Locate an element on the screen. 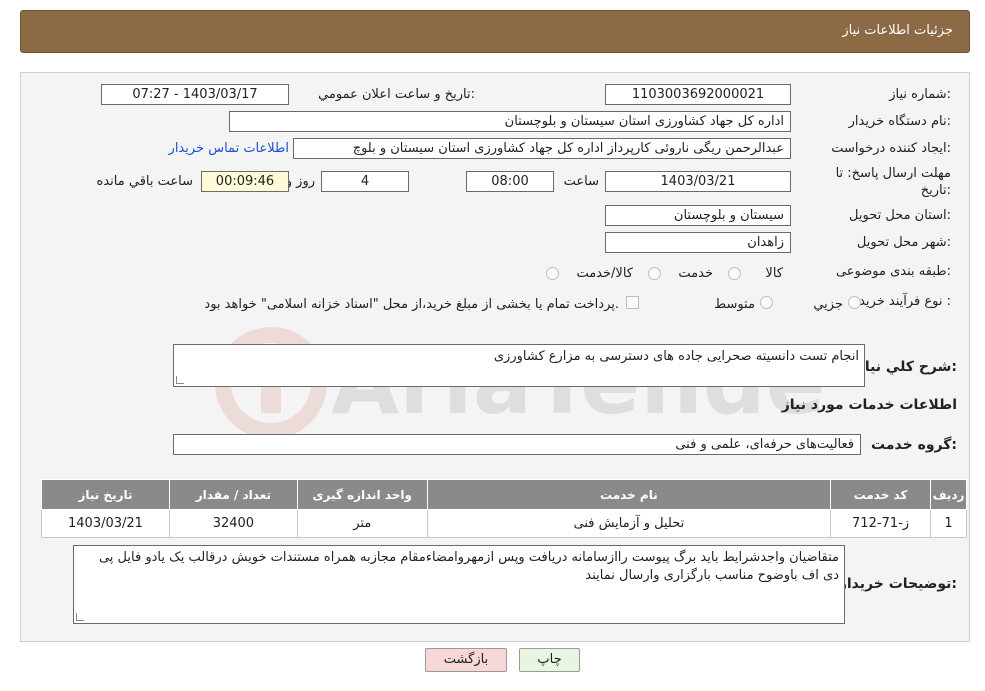 The width and height of the screenshot is (985, 691). remaining-days-field: 4 is located at coordinates (365, 181).